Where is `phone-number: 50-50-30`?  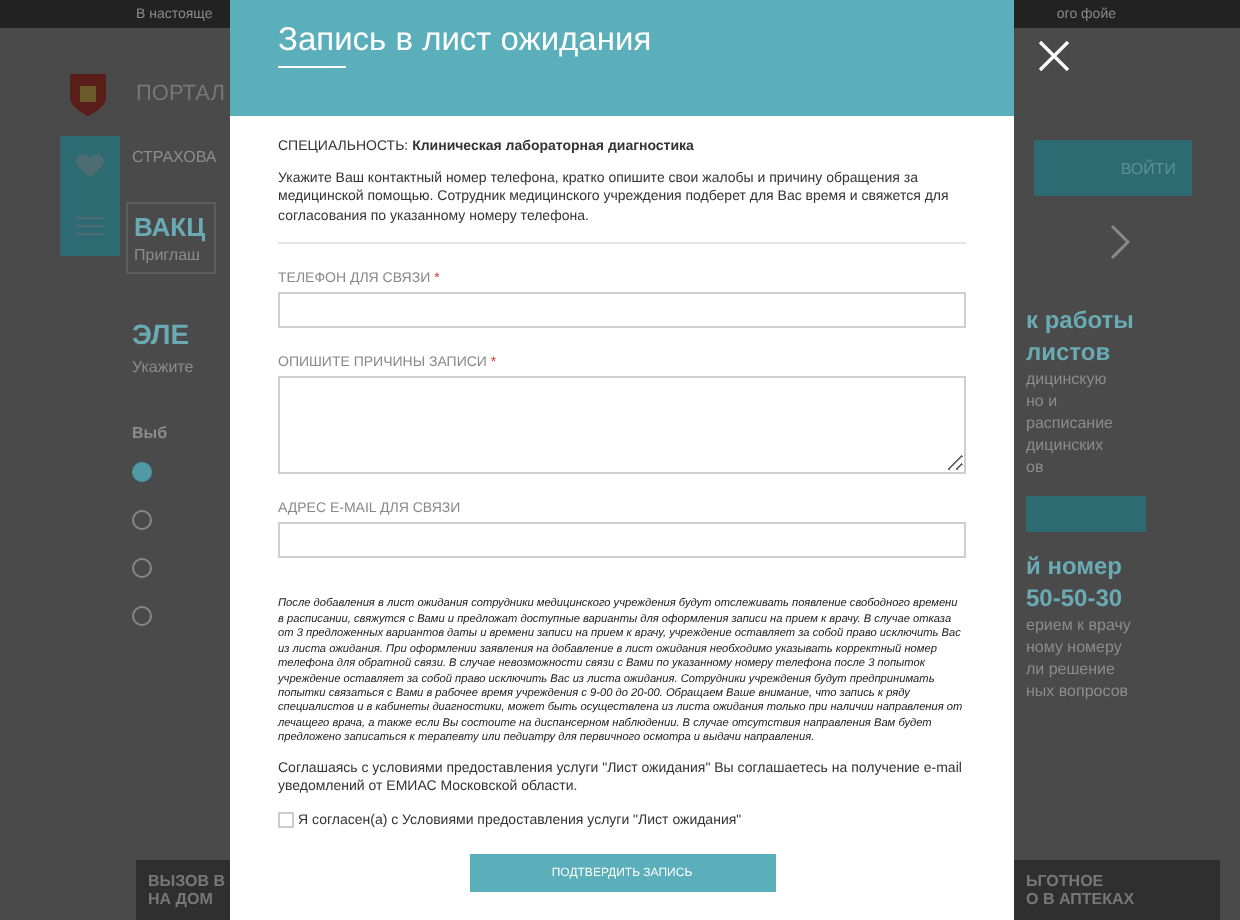 phone-number: 50-50-30 is located at coordinates (1075, 598).